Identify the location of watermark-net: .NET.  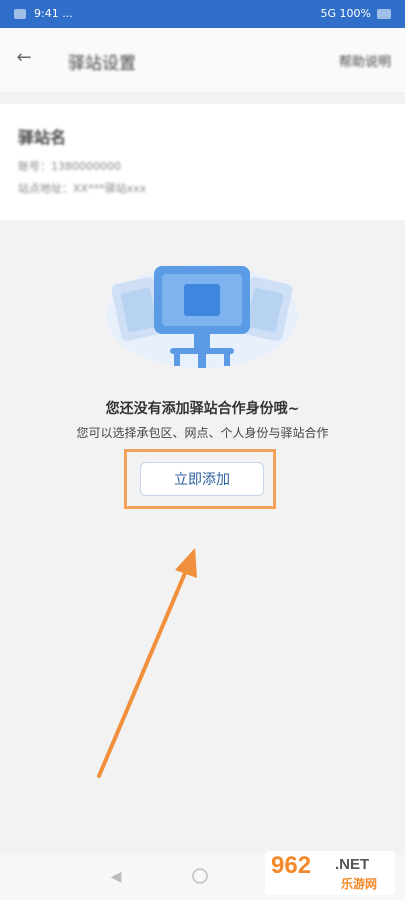
(352, 864).